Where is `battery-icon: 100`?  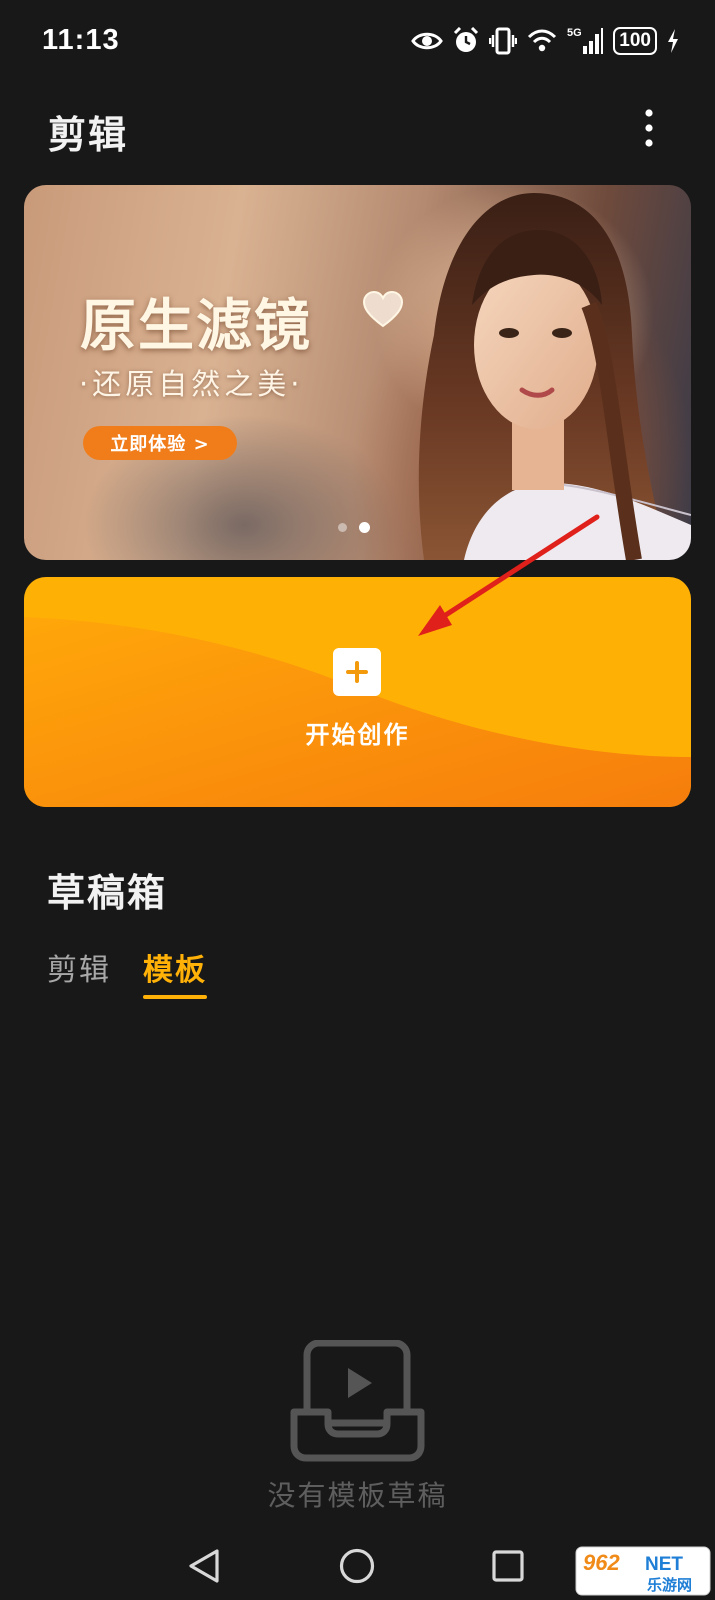 battery-icon: 100 is located at coordinates (635, 41).